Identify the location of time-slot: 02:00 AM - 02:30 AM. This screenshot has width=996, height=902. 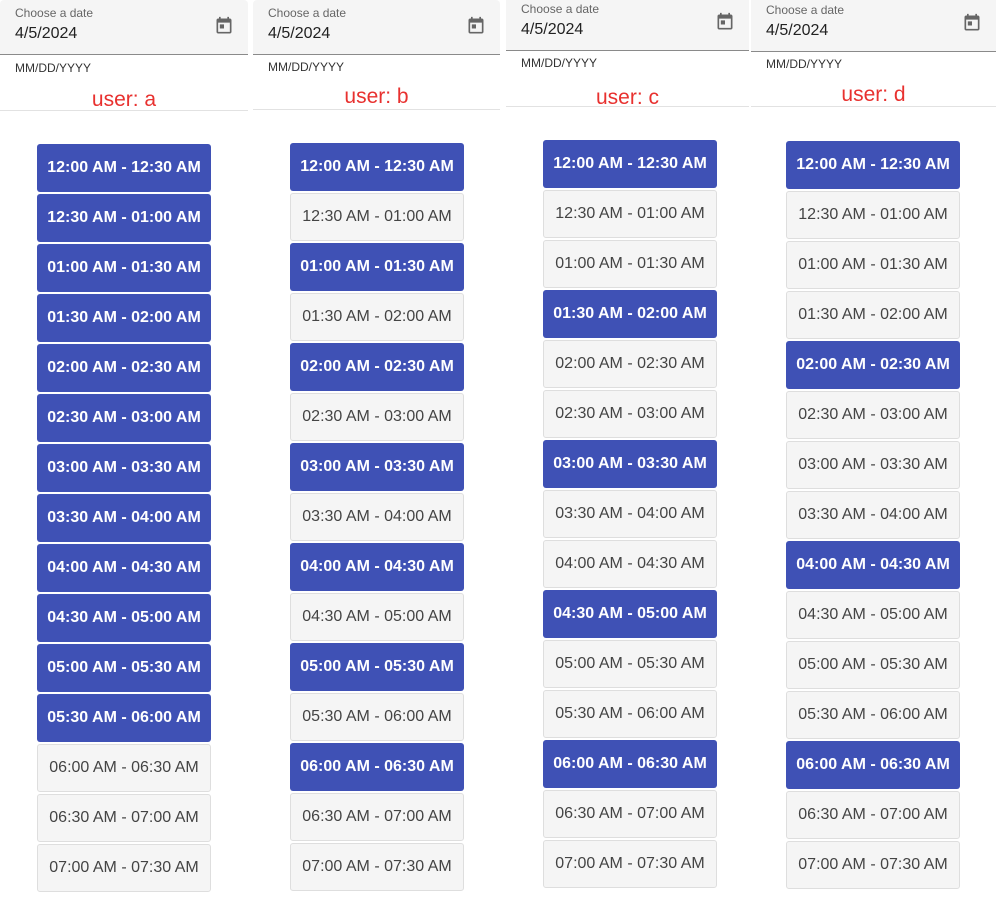
(630, 364).